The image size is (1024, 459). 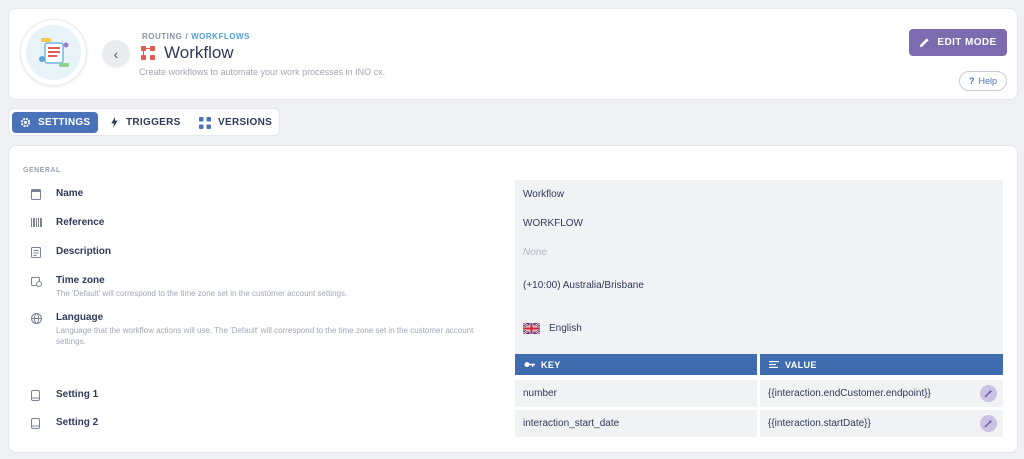 What do you see at coordinates (553, 223) in the screenshot?
I see `reference-value: WORKFLOW` at bounding box center [553, 223].